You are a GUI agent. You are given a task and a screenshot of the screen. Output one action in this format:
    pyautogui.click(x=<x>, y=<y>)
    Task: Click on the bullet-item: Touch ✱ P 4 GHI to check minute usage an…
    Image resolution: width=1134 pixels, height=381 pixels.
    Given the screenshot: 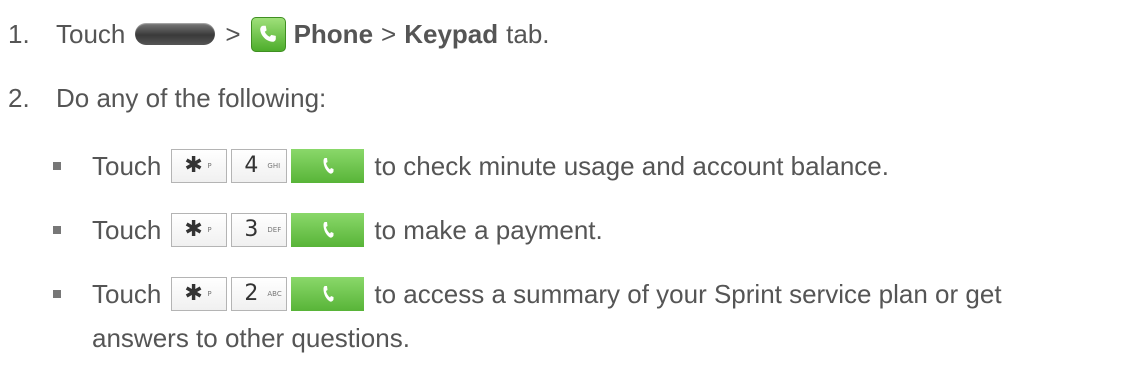 What is the action you would take?
    pyautogui.click(x=490, y=166)
    